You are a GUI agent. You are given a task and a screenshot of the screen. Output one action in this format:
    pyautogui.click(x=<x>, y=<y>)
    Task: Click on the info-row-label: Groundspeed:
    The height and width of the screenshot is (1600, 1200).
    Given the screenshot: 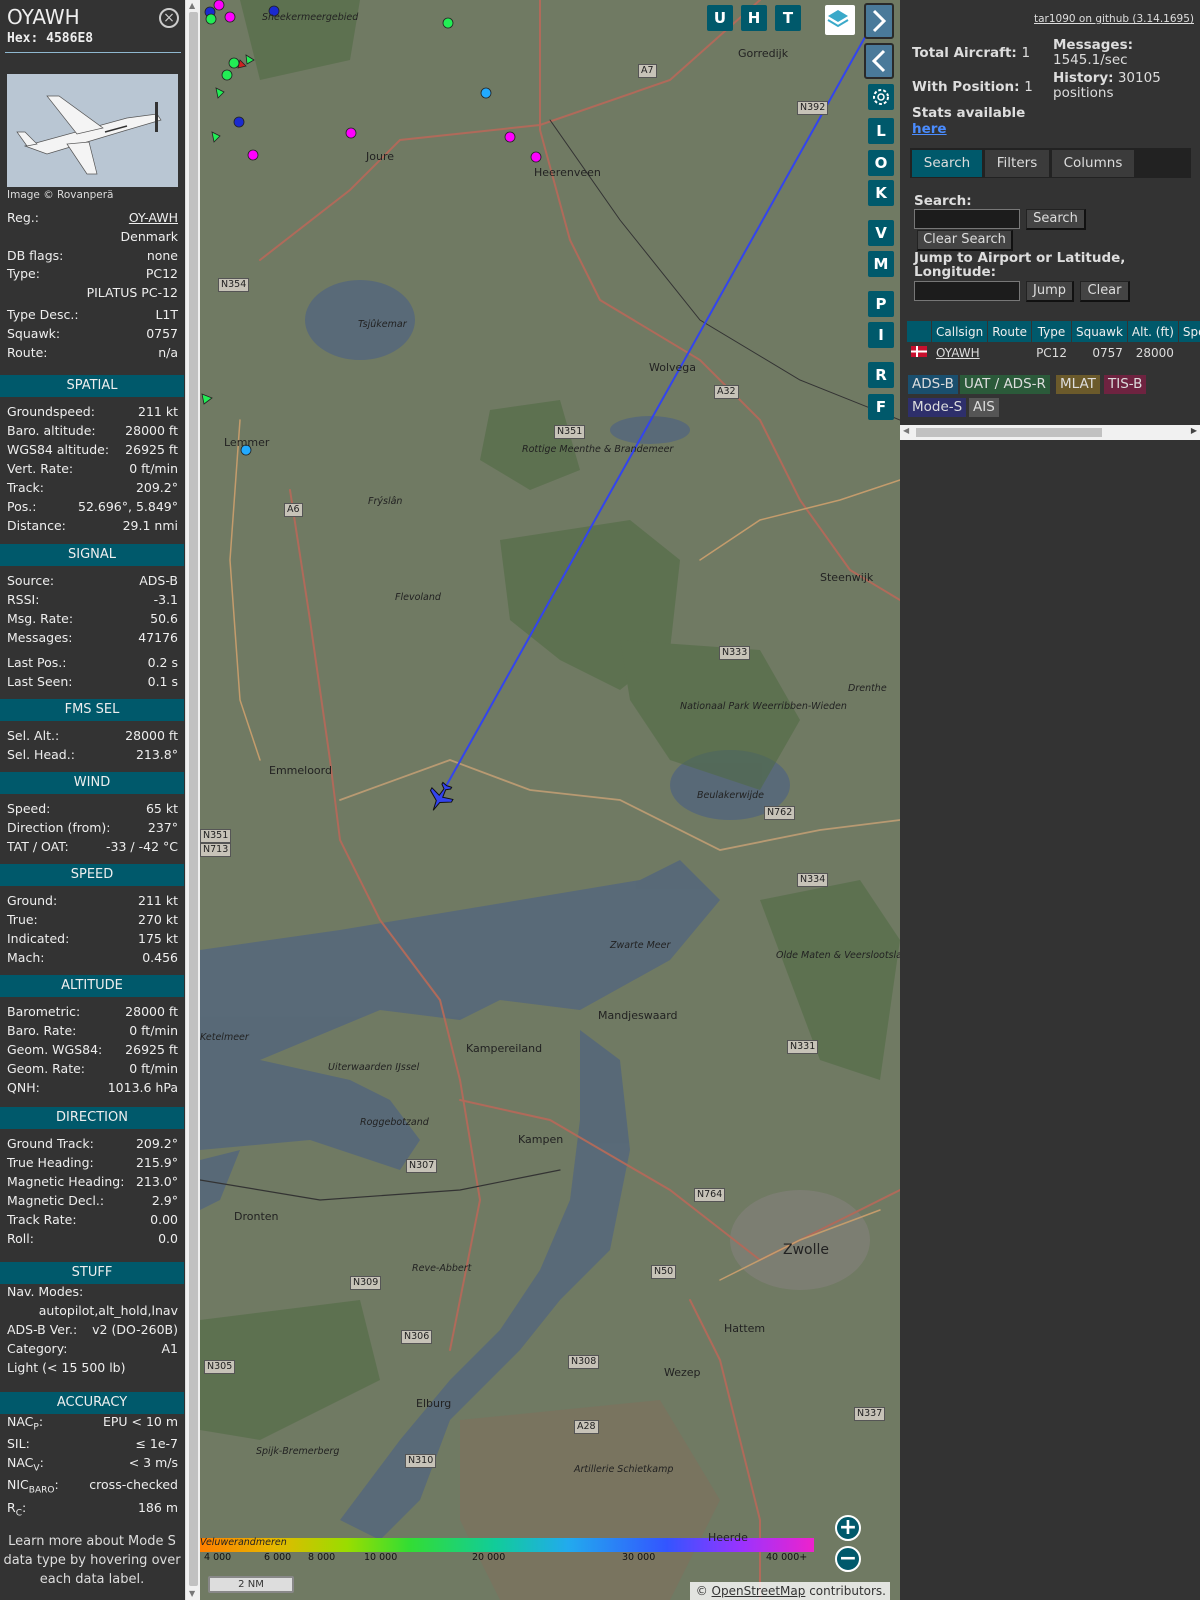 What is the action you would take?
    pyautogui.click(x=51, y=411)
    